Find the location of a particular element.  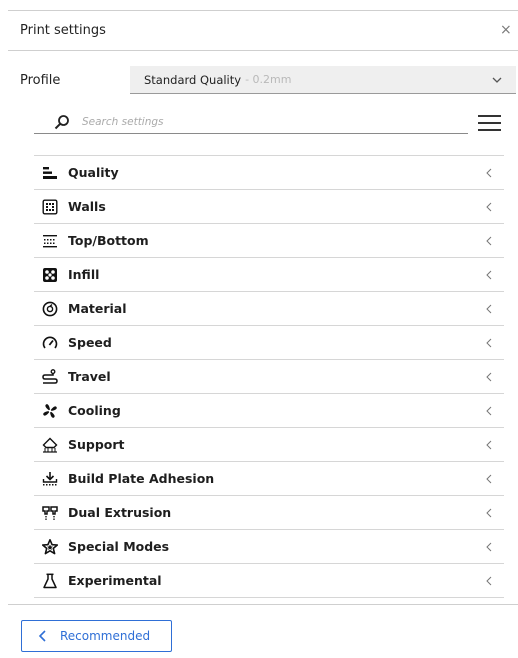

category-label: Infill is located at coordinates (84, 274).